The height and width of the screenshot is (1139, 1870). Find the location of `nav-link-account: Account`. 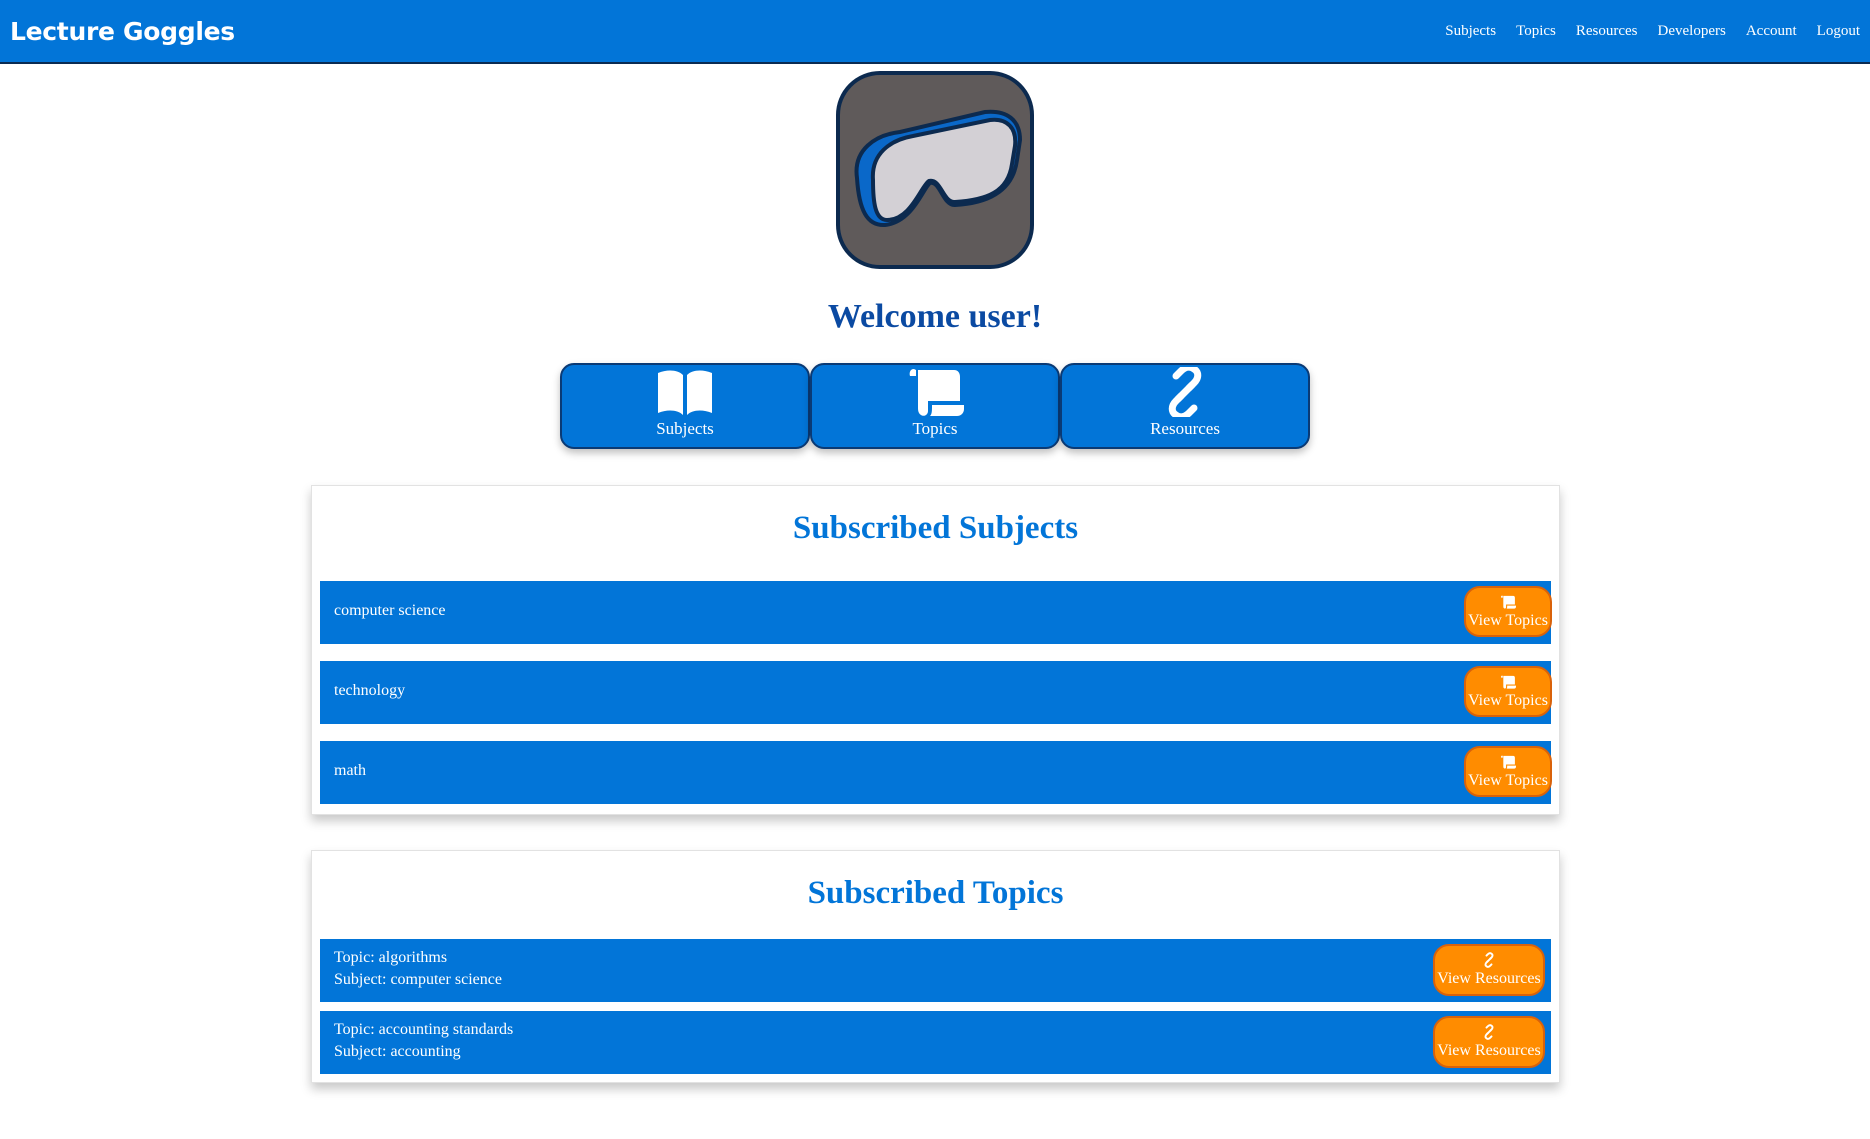

nav-link-account: Account is located at coordinates (1771, 31).